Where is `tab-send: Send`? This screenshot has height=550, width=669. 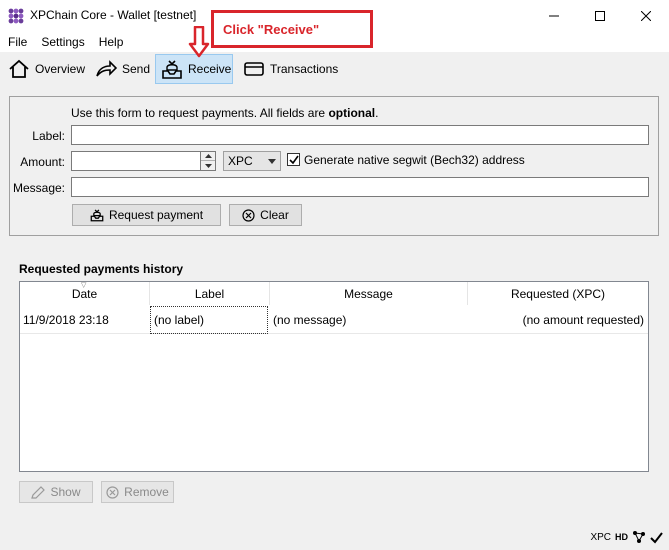 tab-send: Send is located at coordinates (122, 69).